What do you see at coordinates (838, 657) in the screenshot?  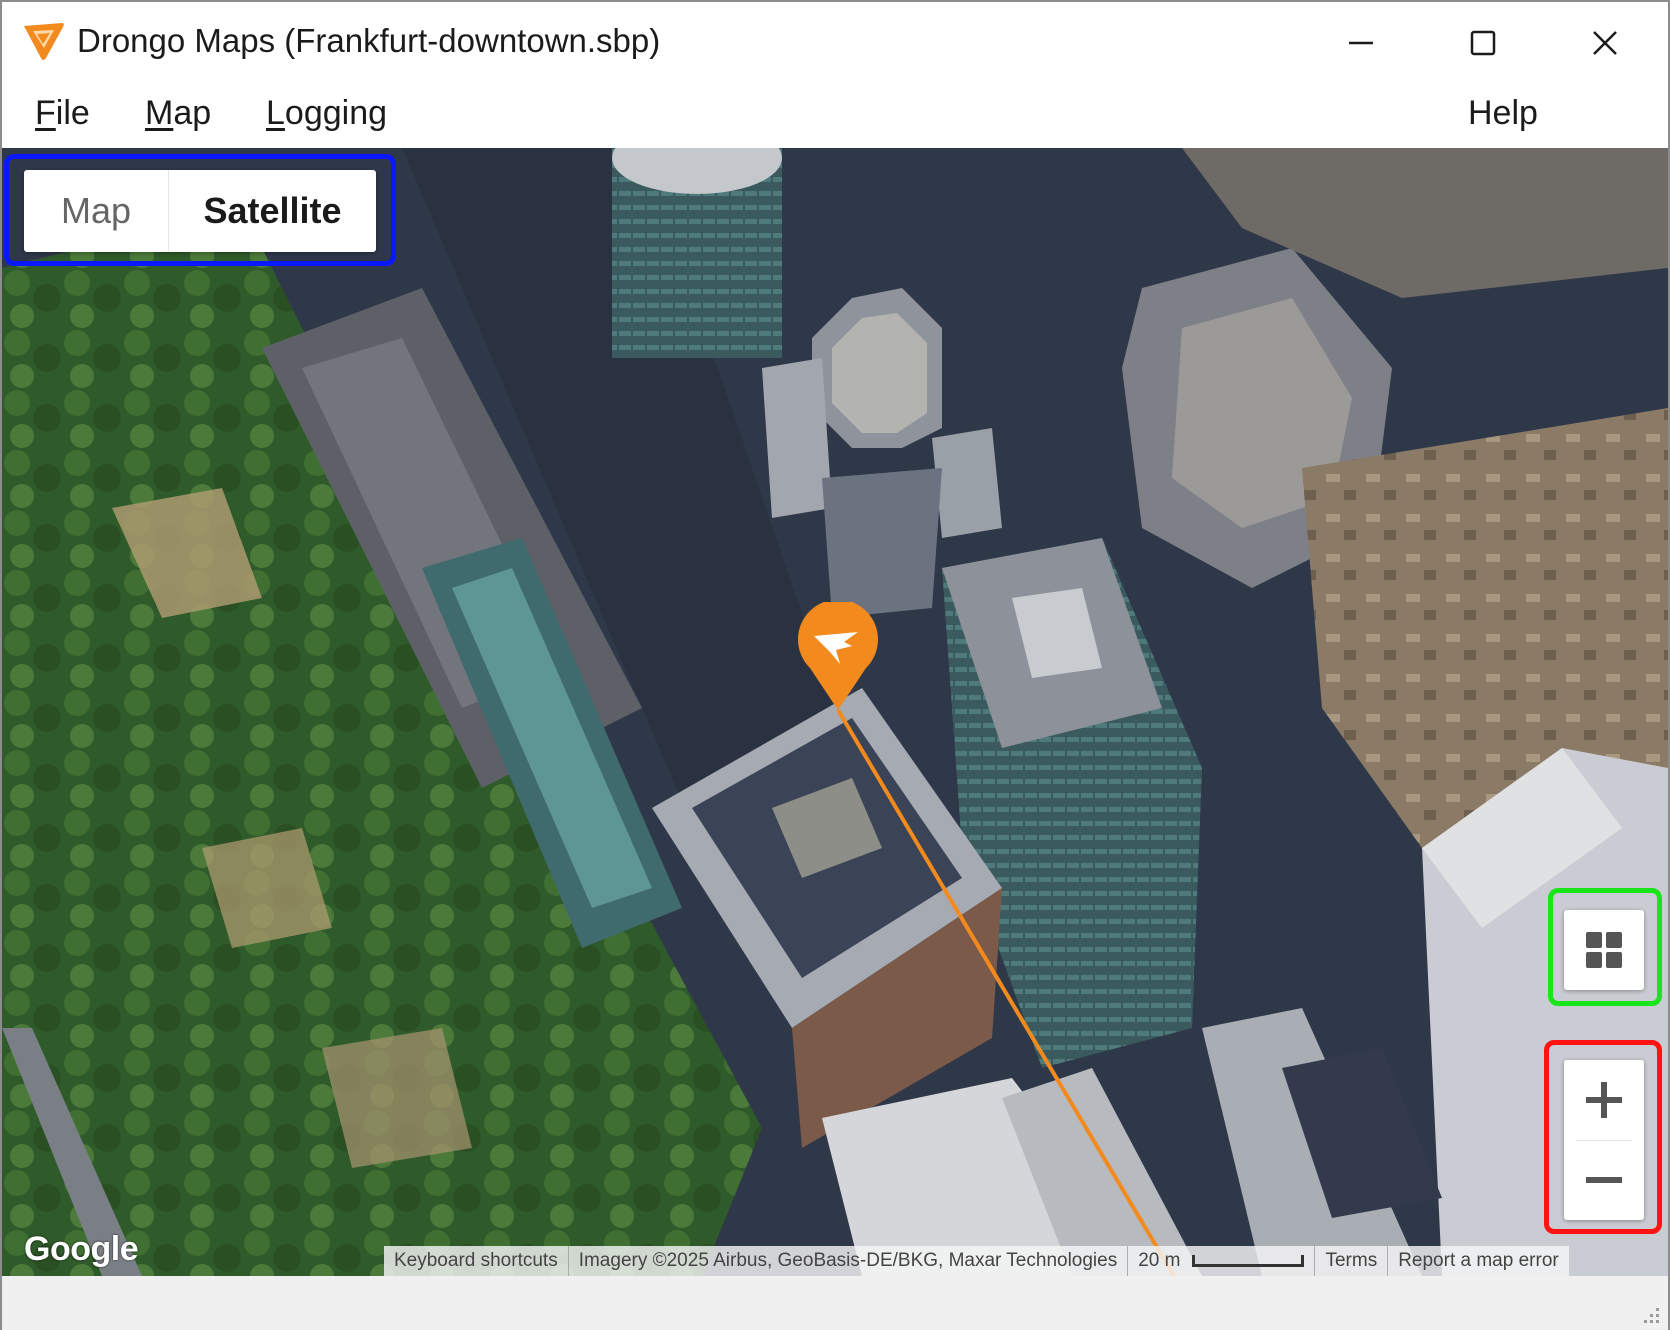 I see `location-marker` at bounding box center [838, 657].